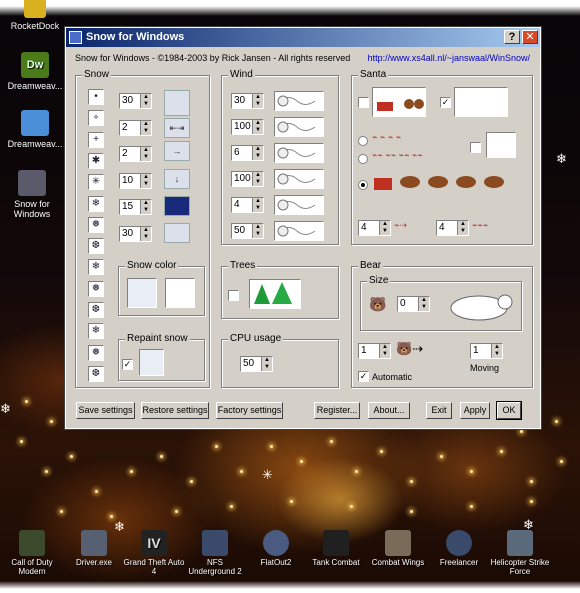 The width and height of the screenshot is (580, 593). Describe the element at coordinates (512, 37) in the screenshot. I see `help-button: ?` at that location.